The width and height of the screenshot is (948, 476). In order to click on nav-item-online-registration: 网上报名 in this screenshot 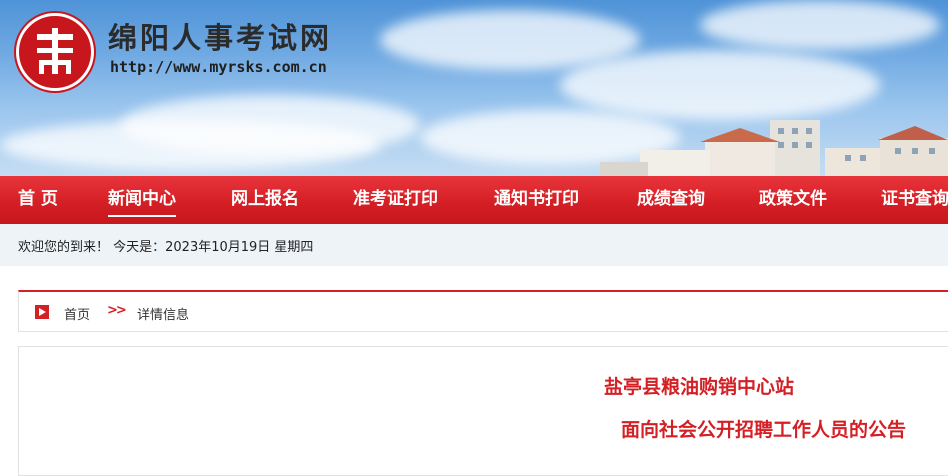, I will do `click(265, 200)`.